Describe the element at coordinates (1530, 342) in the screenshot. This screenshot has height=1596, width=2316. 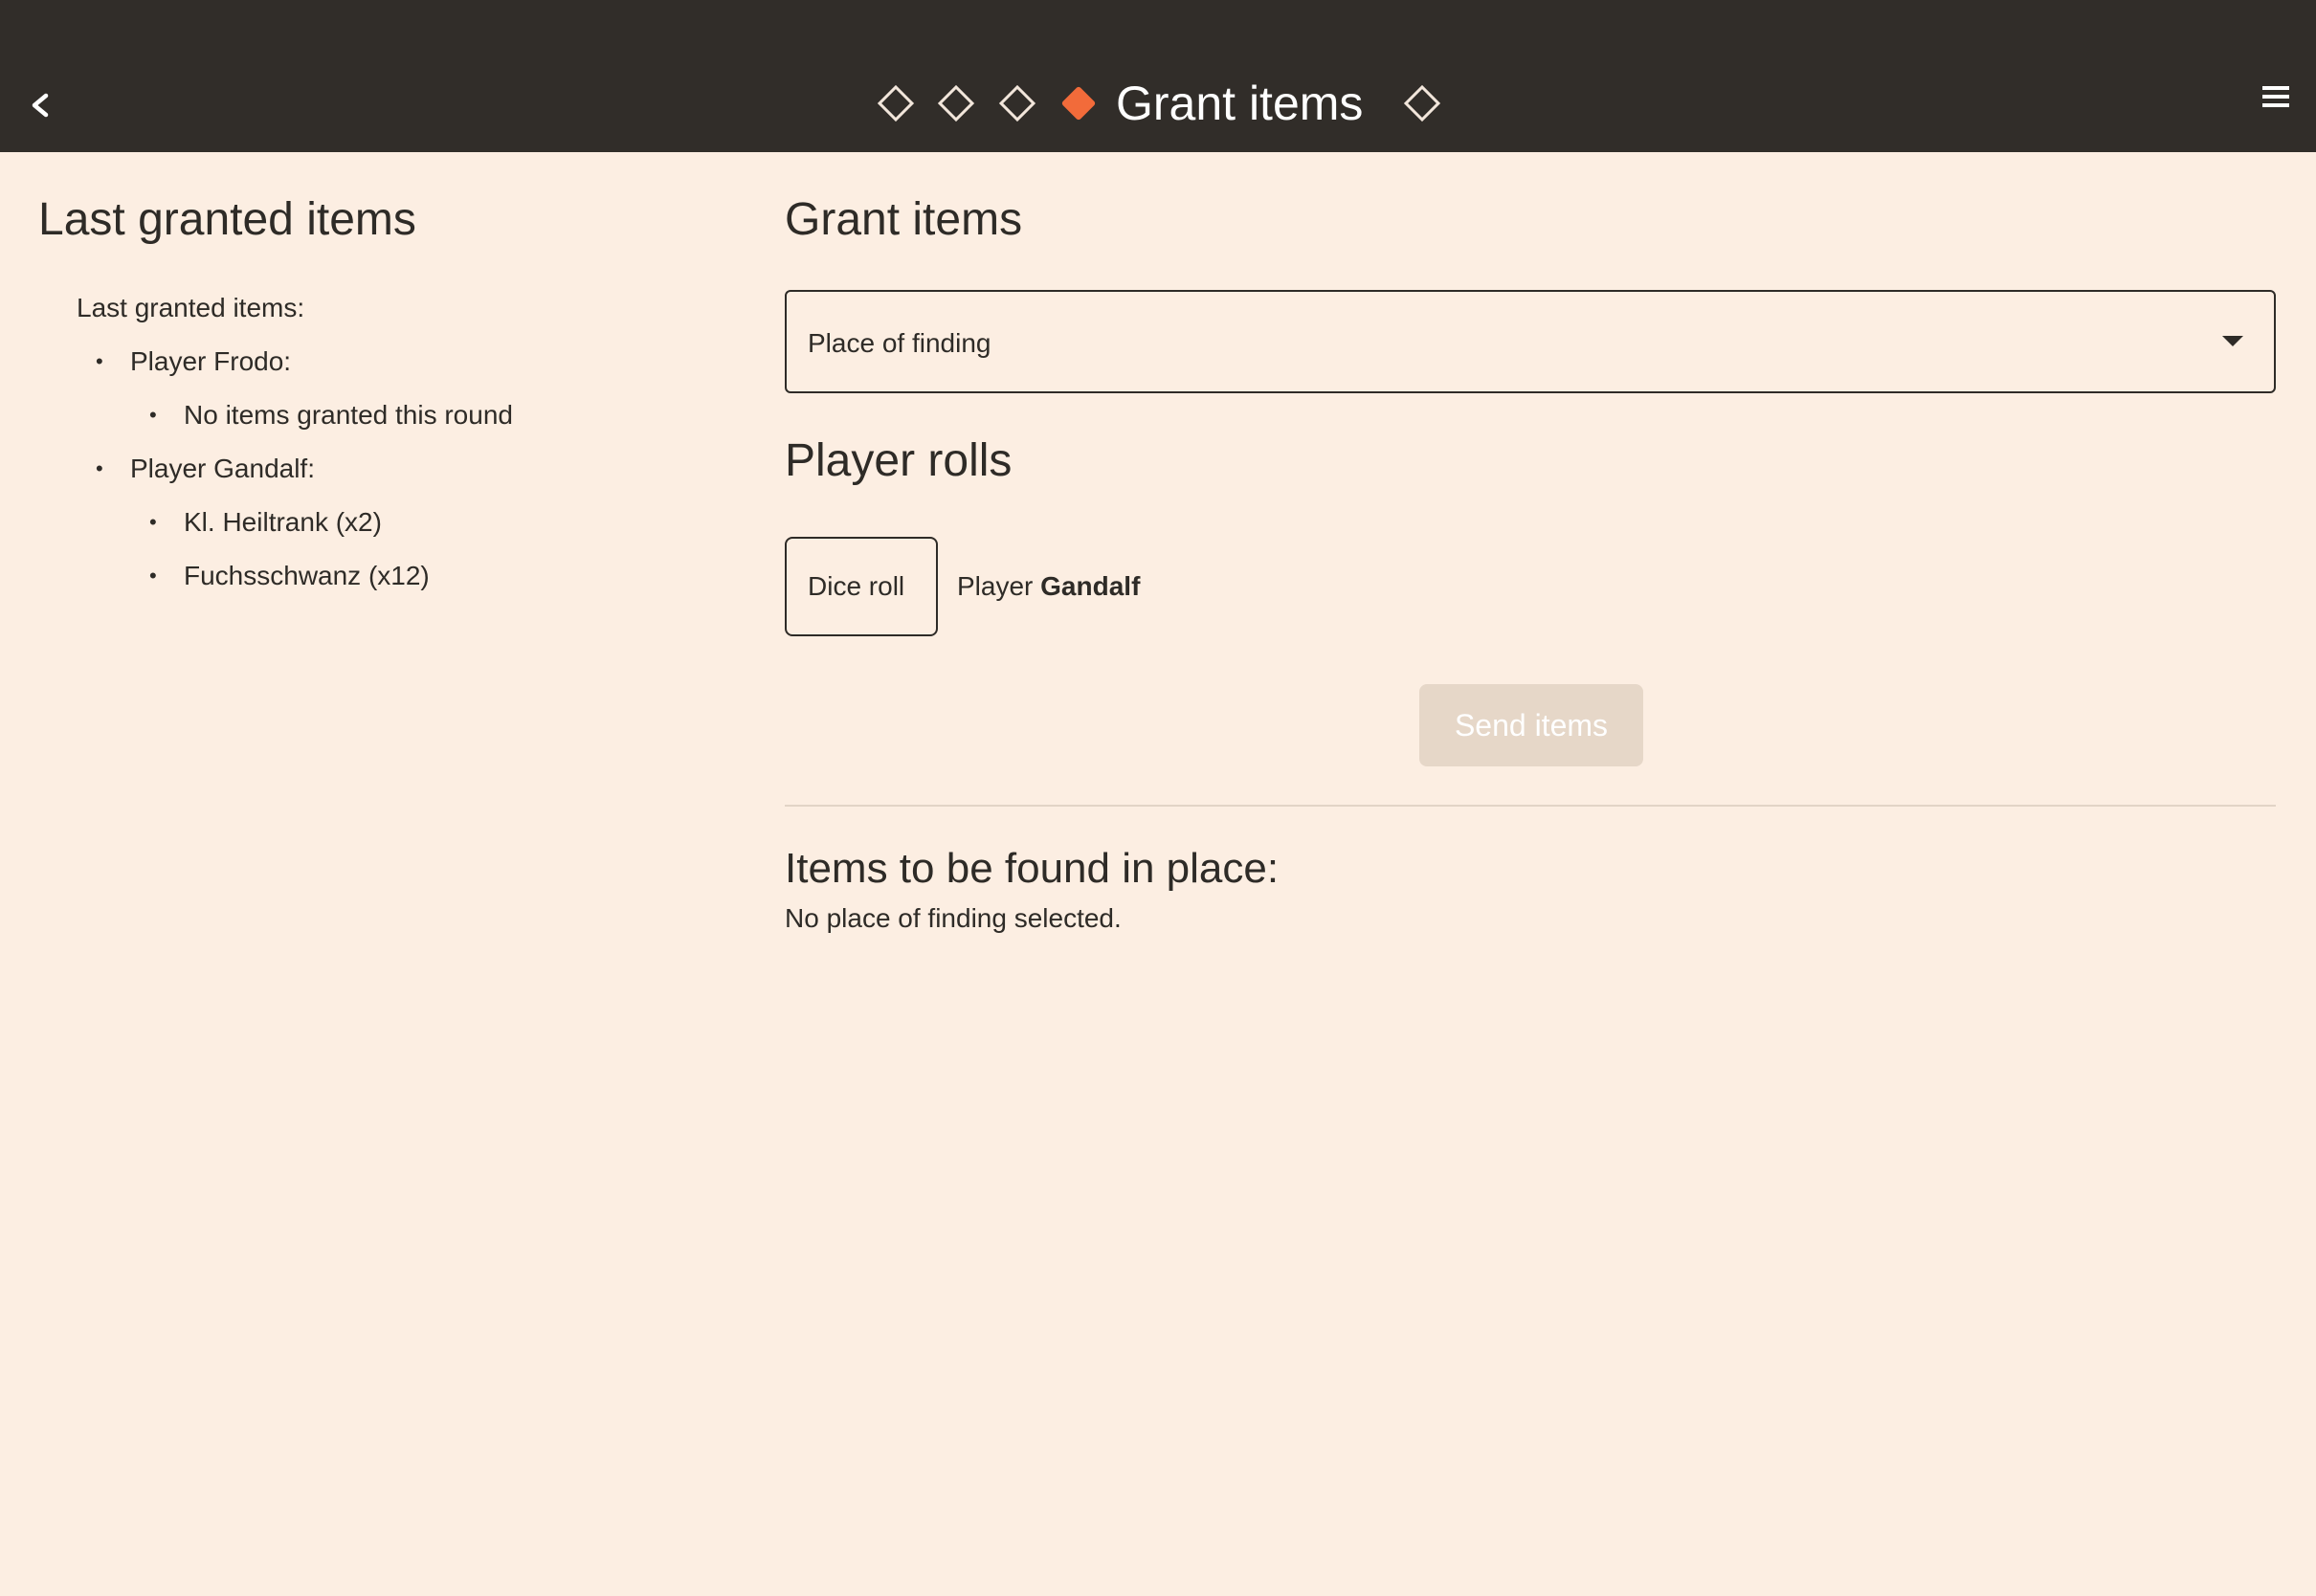
I see `place-of-finding-select: Place of finding` at that location.